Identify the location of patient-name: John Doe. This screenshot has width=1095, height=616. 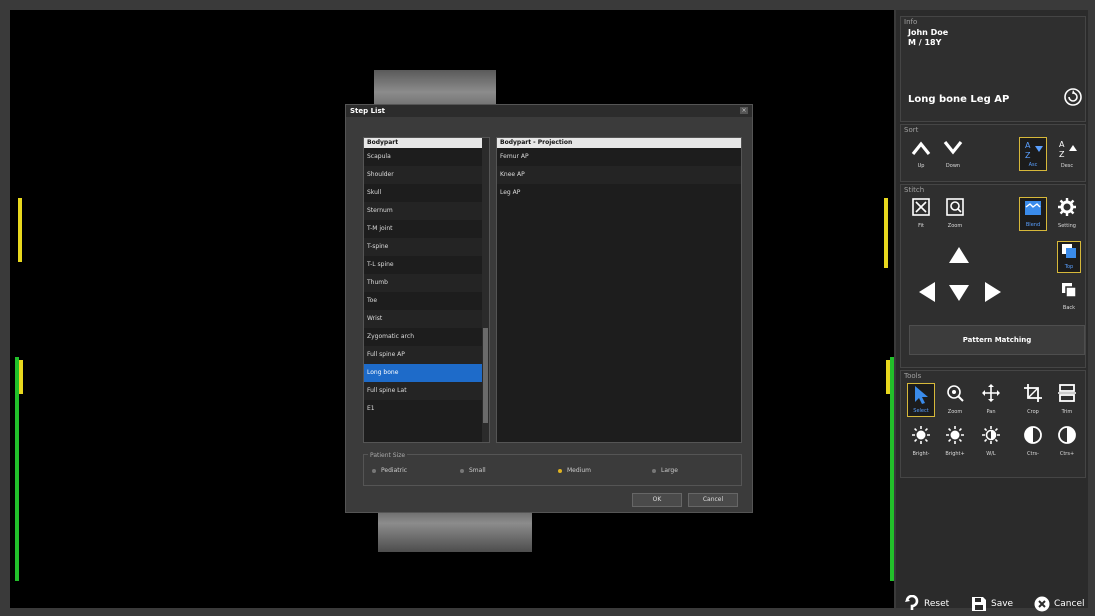
(928, 32).